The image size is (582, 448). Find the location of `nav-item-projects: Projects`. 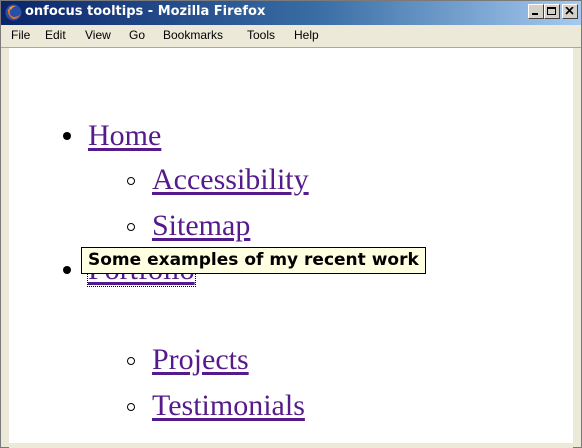

nav-item-projects: Projects is located at coordinates (200, 360).